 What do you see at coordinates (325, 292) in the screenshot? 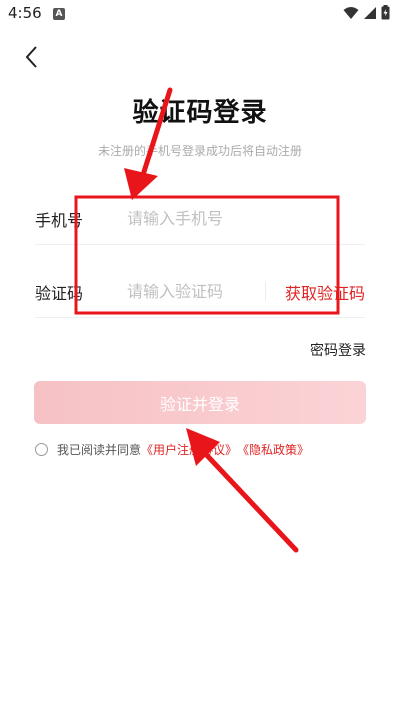
I see `get-code-button: 获取验证码` at bounding box center [325, 292].